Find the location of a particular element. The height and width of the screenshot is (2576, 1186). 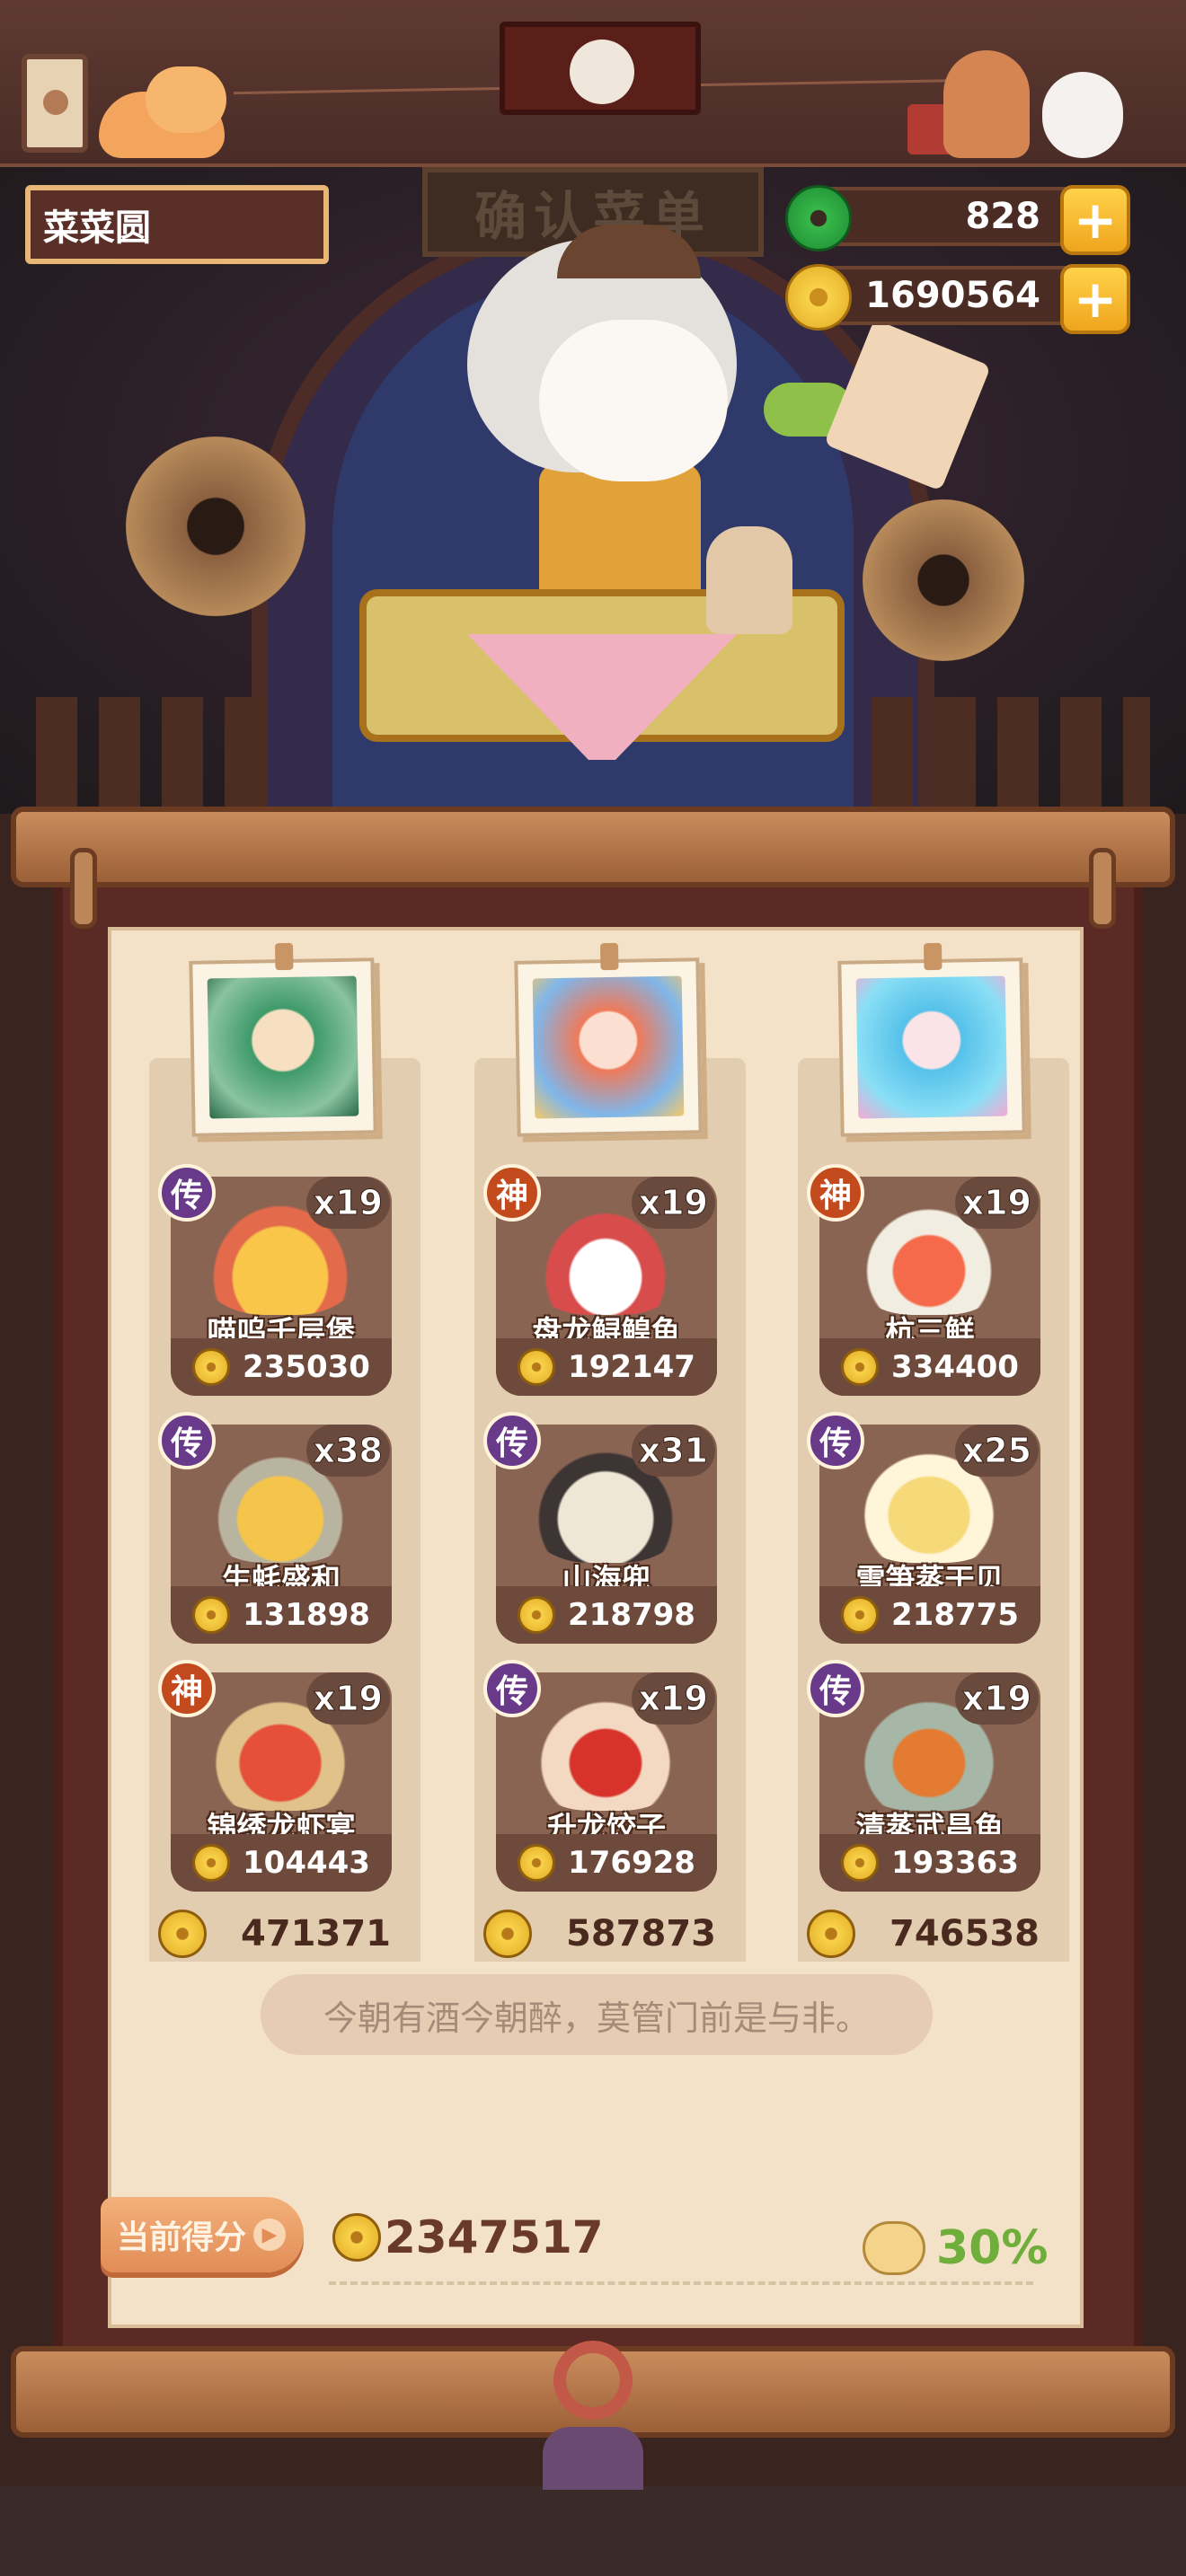

dish-price: 193363 is located at coordinates (955, 1863).